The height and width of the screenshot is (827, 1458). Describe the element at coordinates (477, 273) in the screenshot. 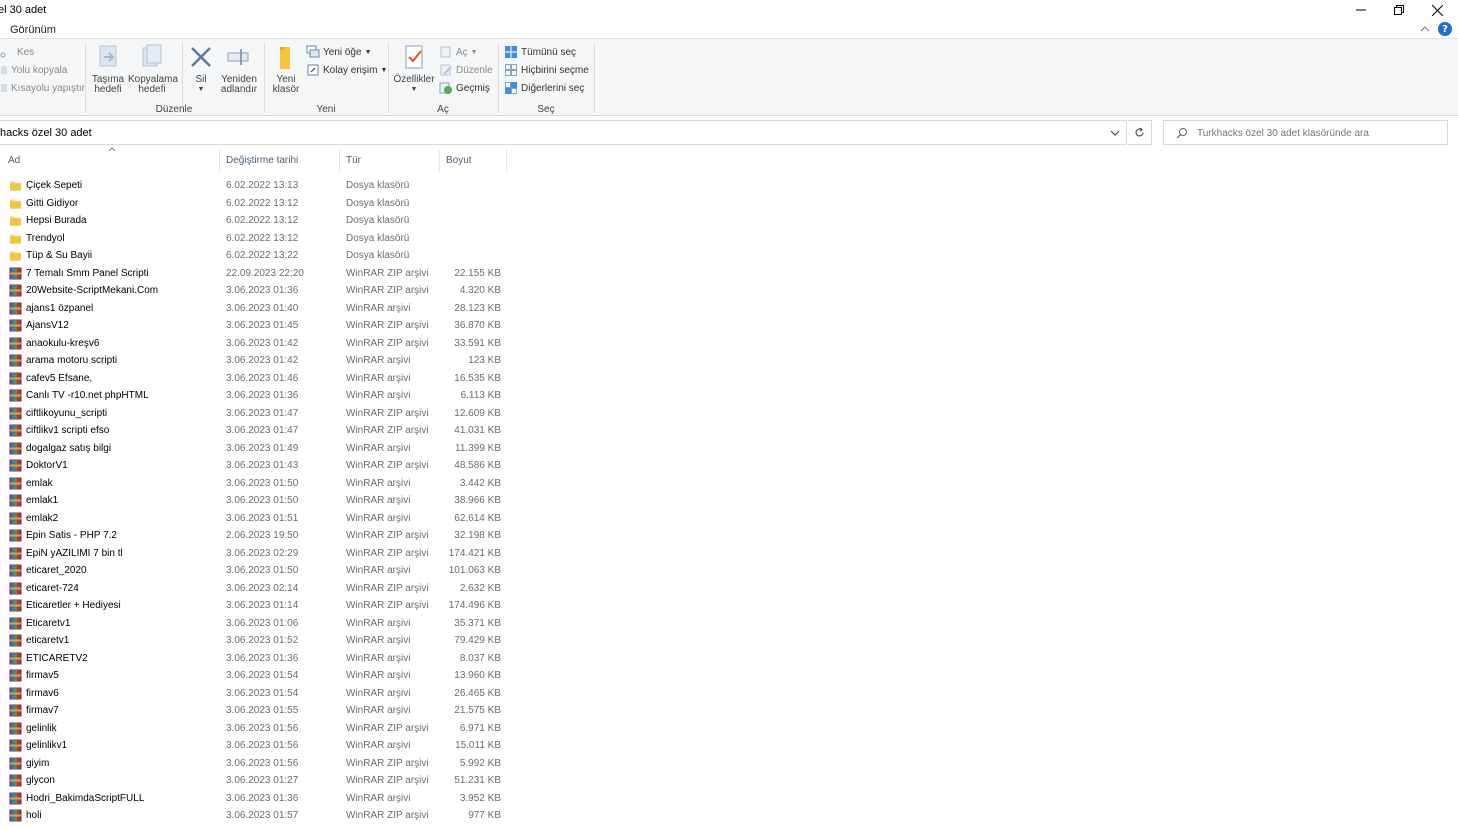

I see `file-size: 22.155 KB` at that location.